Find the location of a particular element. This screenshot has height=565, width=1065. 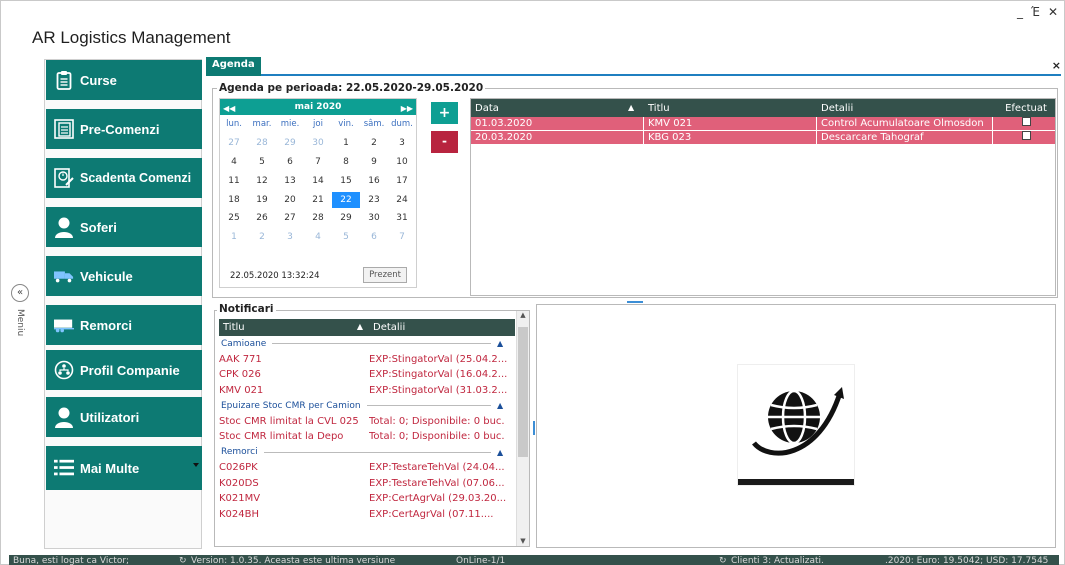

group-header: Remorci ▲ is located at coordinates (365, 453).